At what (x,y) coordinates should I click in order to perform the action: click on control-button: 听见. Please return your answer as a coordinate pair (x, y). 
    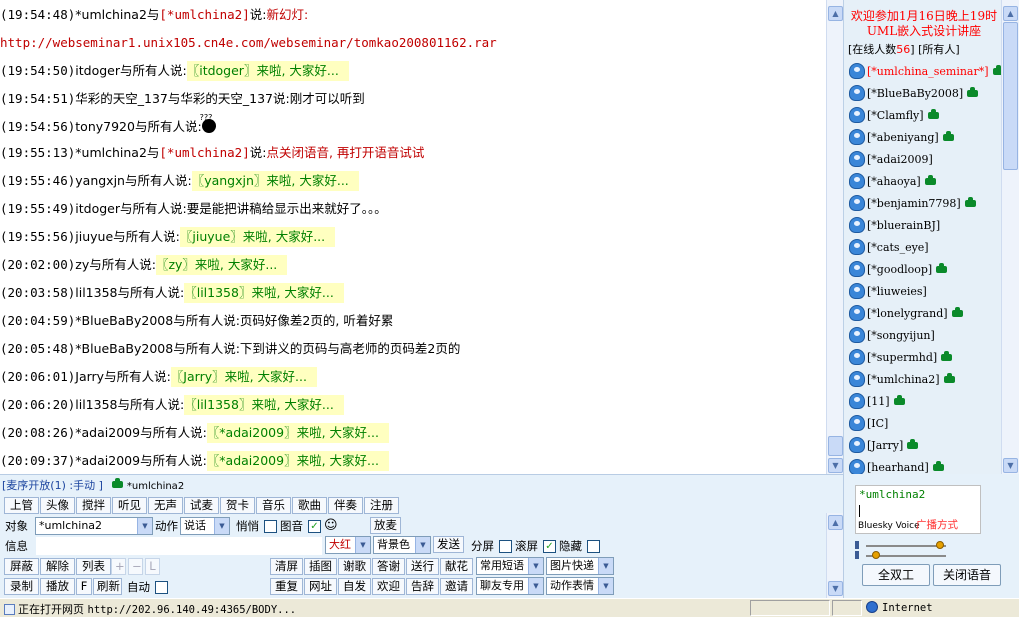
    Looking at the image, I should click on (129, 505).